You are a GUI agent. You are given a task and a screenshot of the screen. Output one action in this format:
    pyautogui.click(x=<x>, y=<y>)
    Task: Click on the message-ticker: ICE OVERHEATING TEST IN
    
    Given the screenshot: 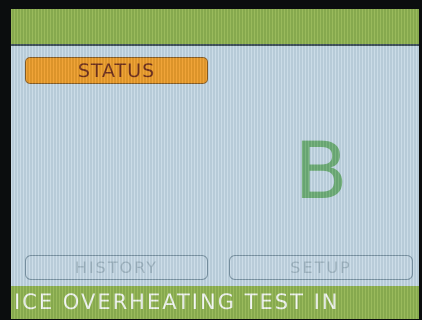 What is the action you would take?
    pyautogui.click(x=215, y=302)
    